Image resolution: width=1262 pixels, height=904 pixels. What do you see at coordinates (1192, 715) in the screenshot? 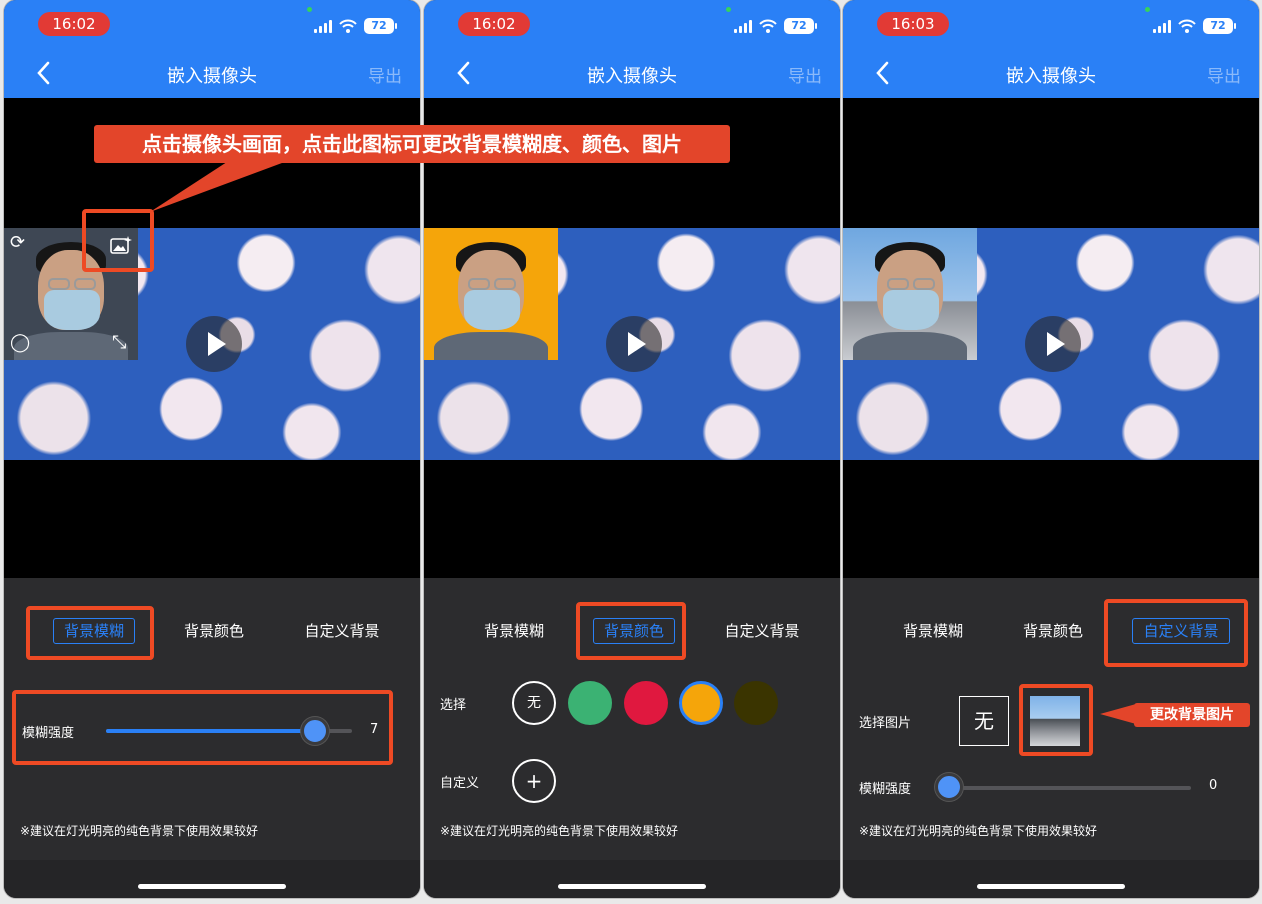
I see `image-instruction-callout: 更改背景图片` at bounding box center [1192, 715].